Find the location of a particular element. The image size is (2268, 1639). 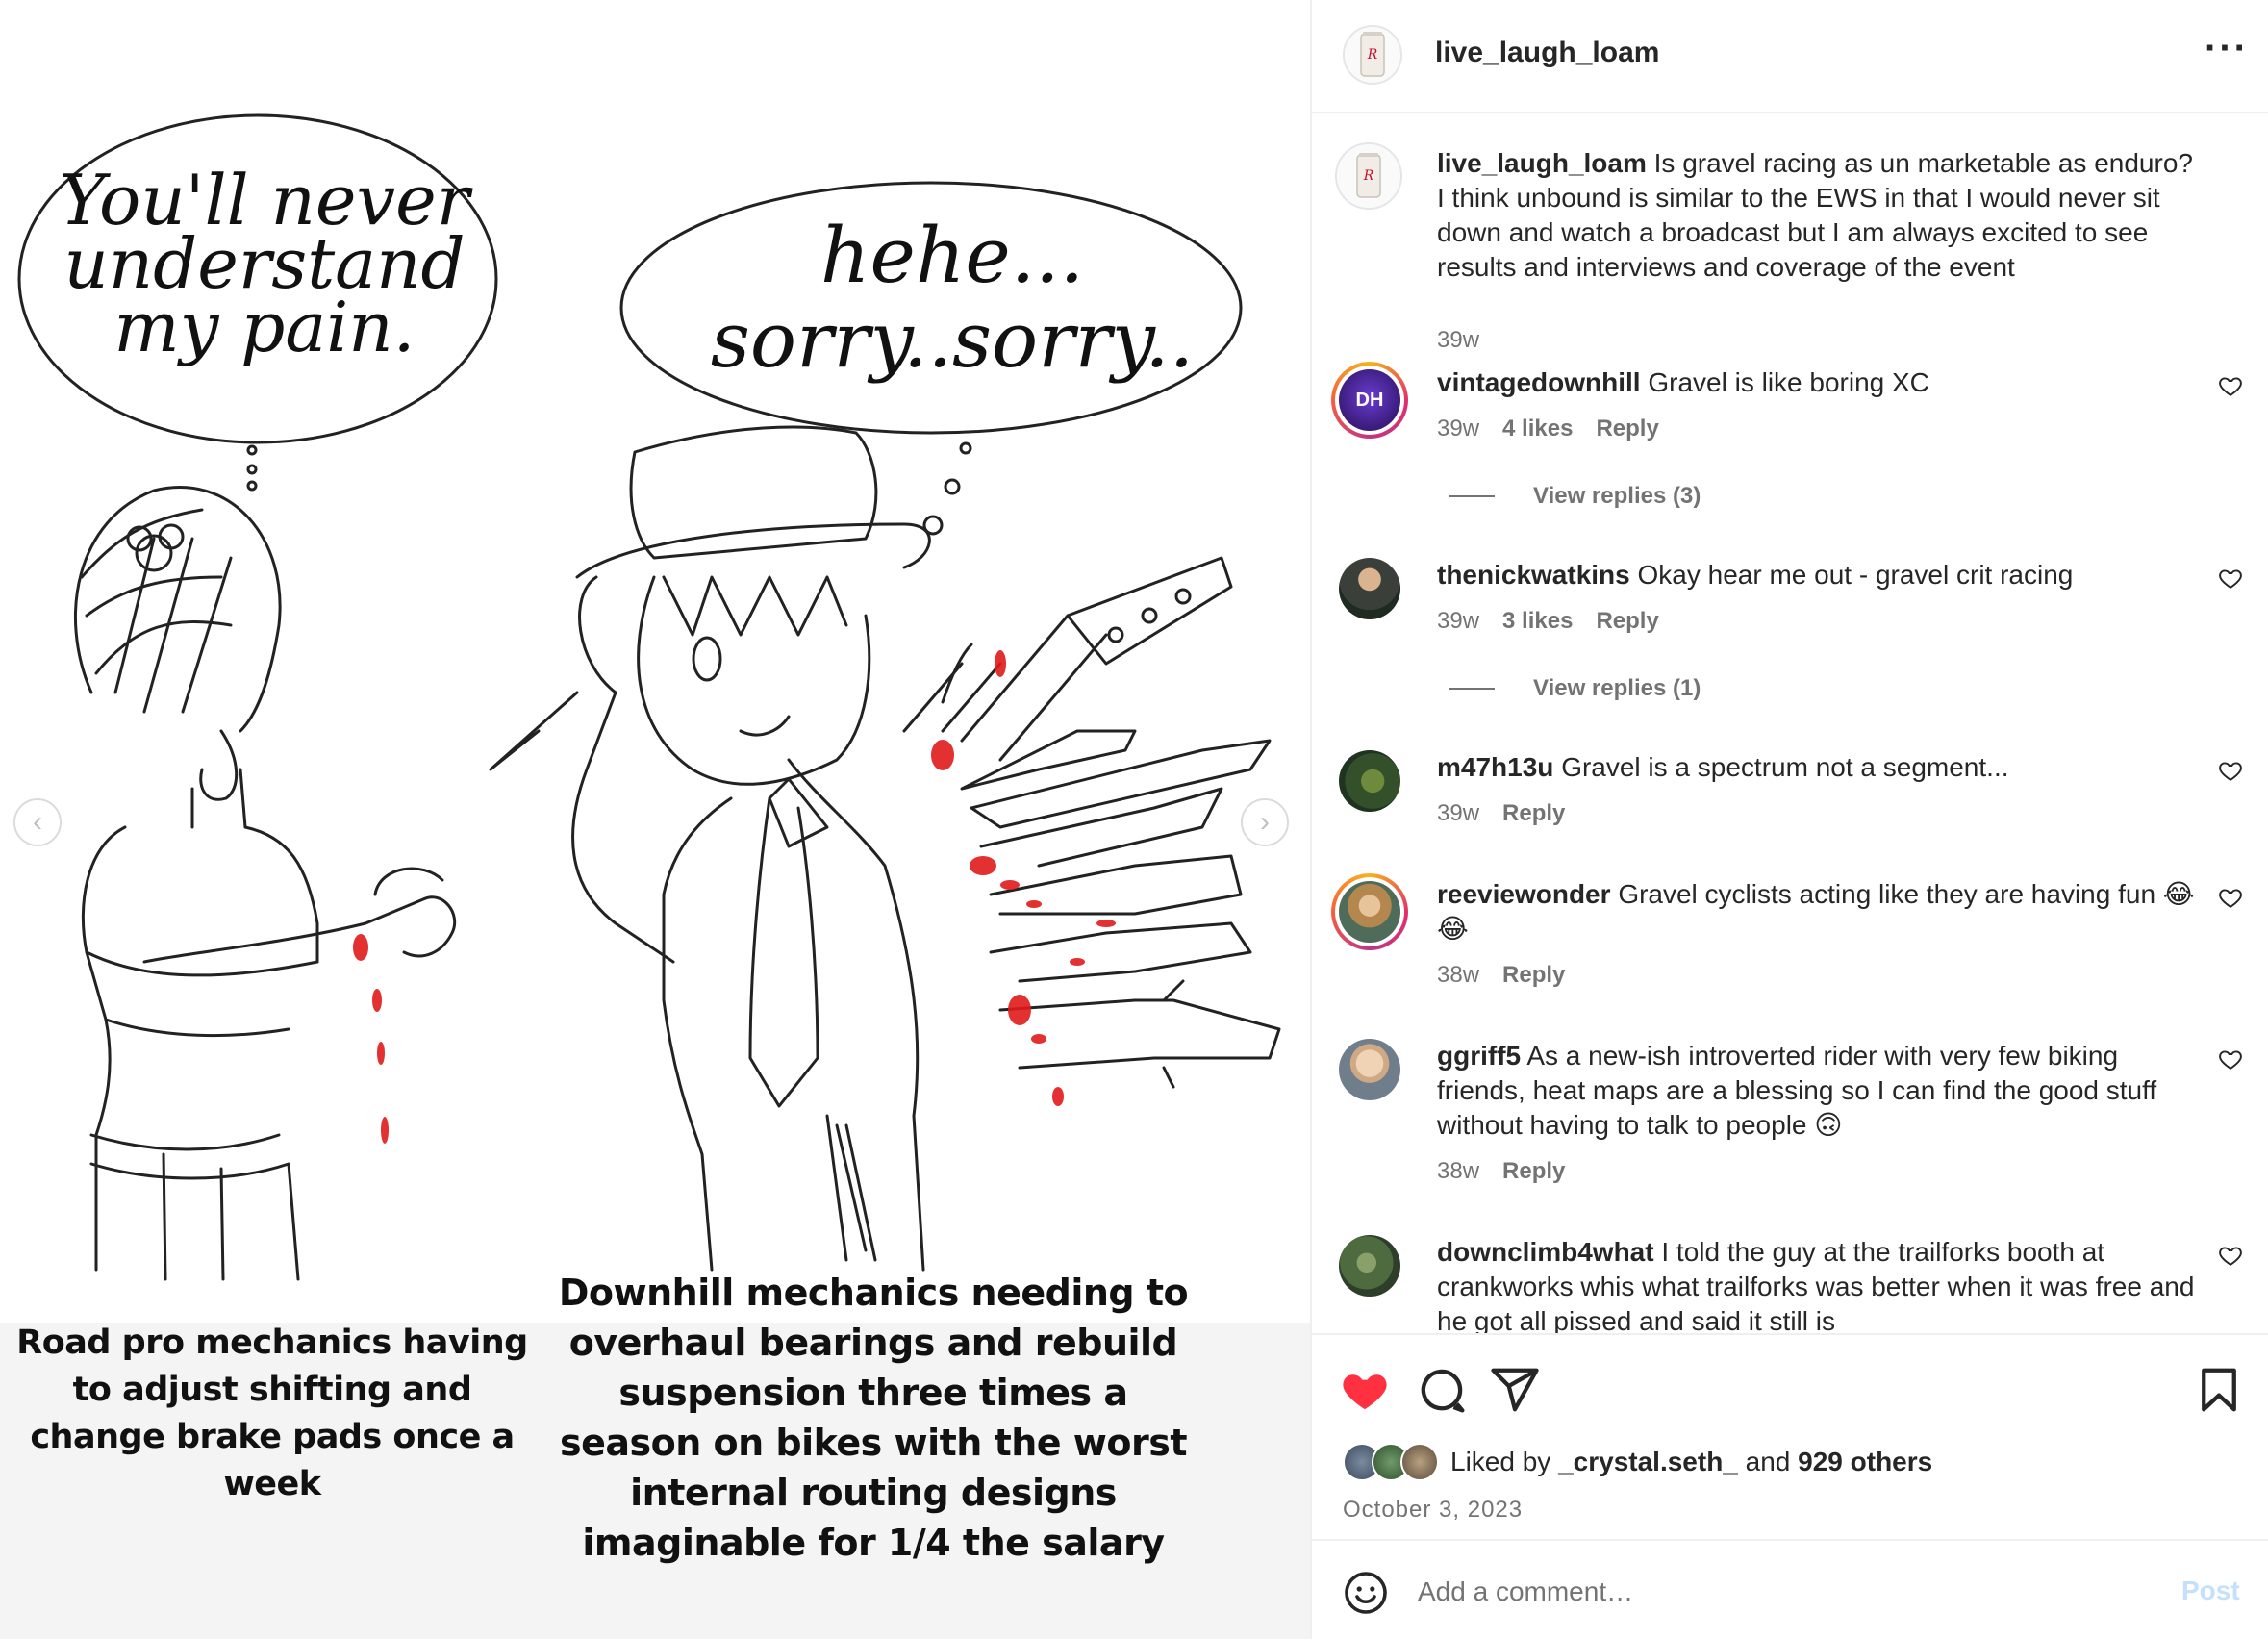

comment-meta: 39w 4 likes Reply is located at coordinates (1548, 429).